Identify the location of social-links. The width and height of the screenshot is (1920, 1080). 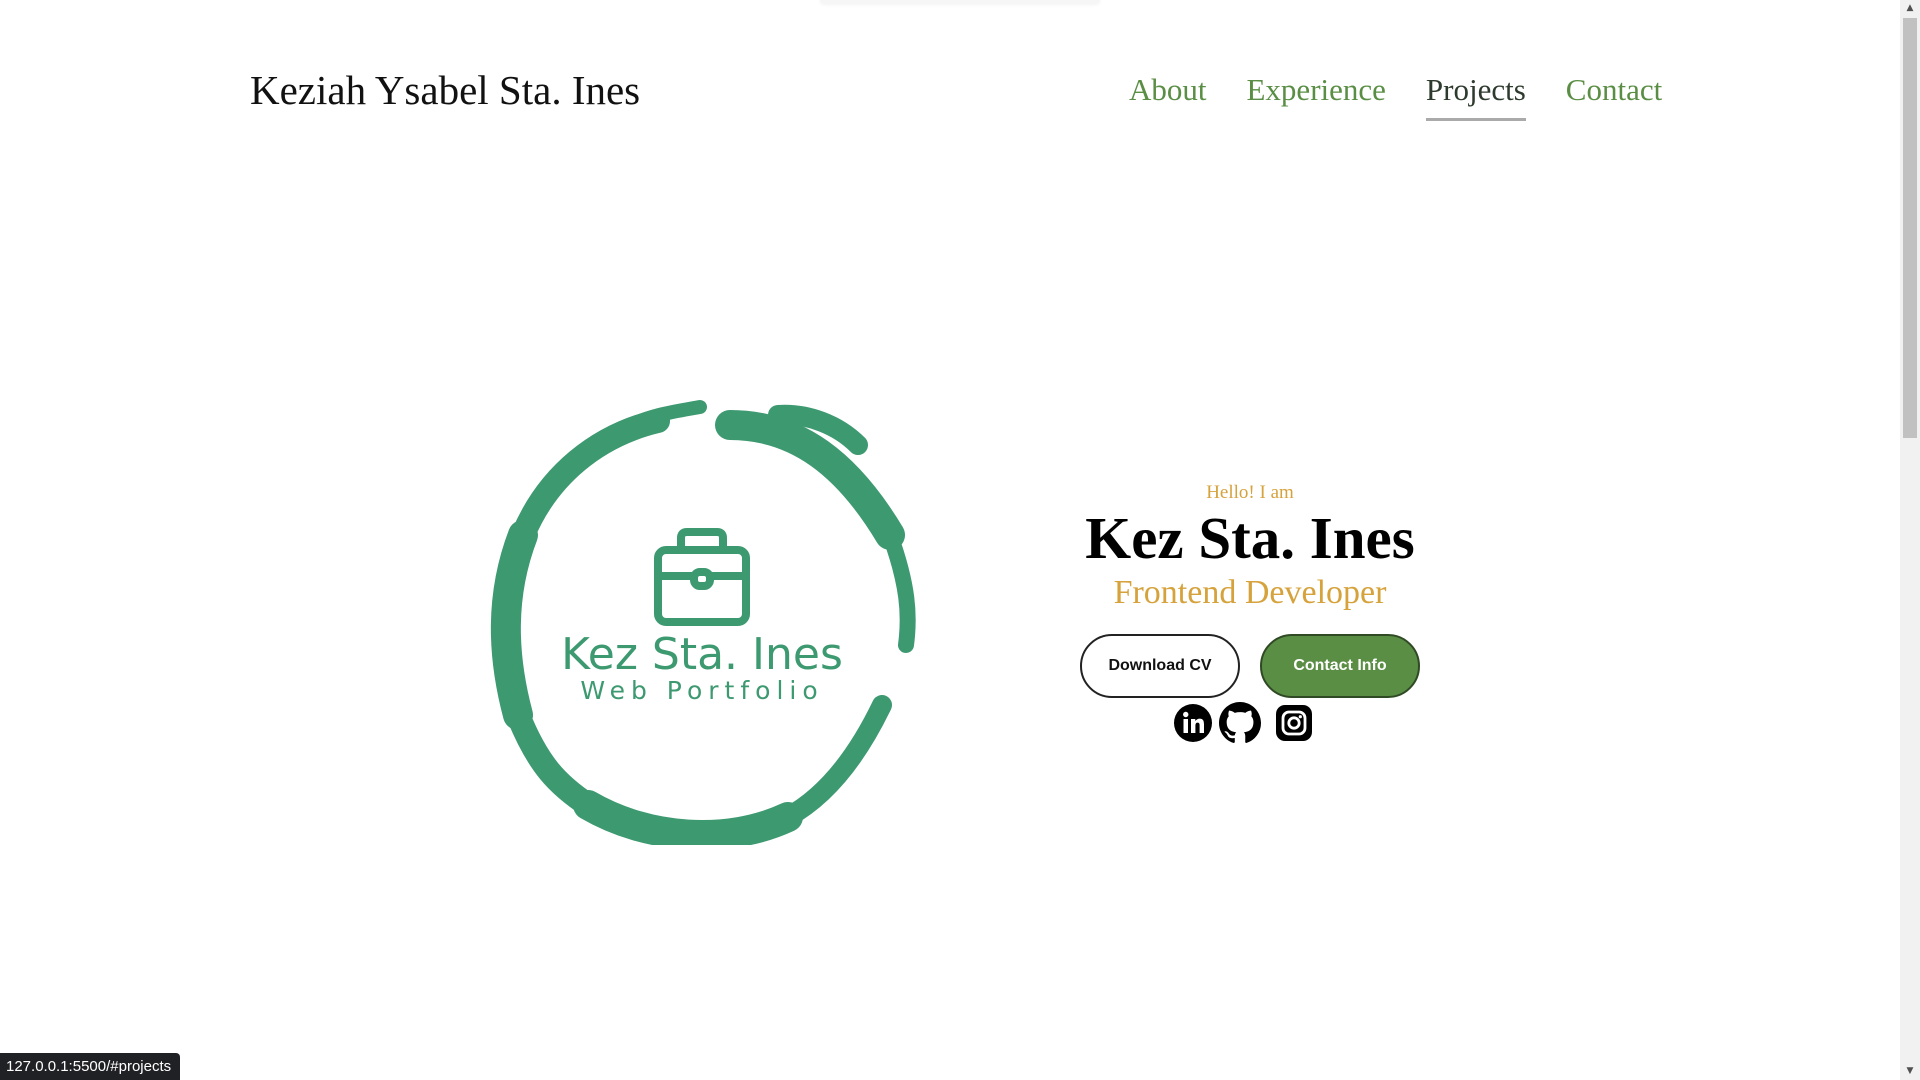
(1243, 725).